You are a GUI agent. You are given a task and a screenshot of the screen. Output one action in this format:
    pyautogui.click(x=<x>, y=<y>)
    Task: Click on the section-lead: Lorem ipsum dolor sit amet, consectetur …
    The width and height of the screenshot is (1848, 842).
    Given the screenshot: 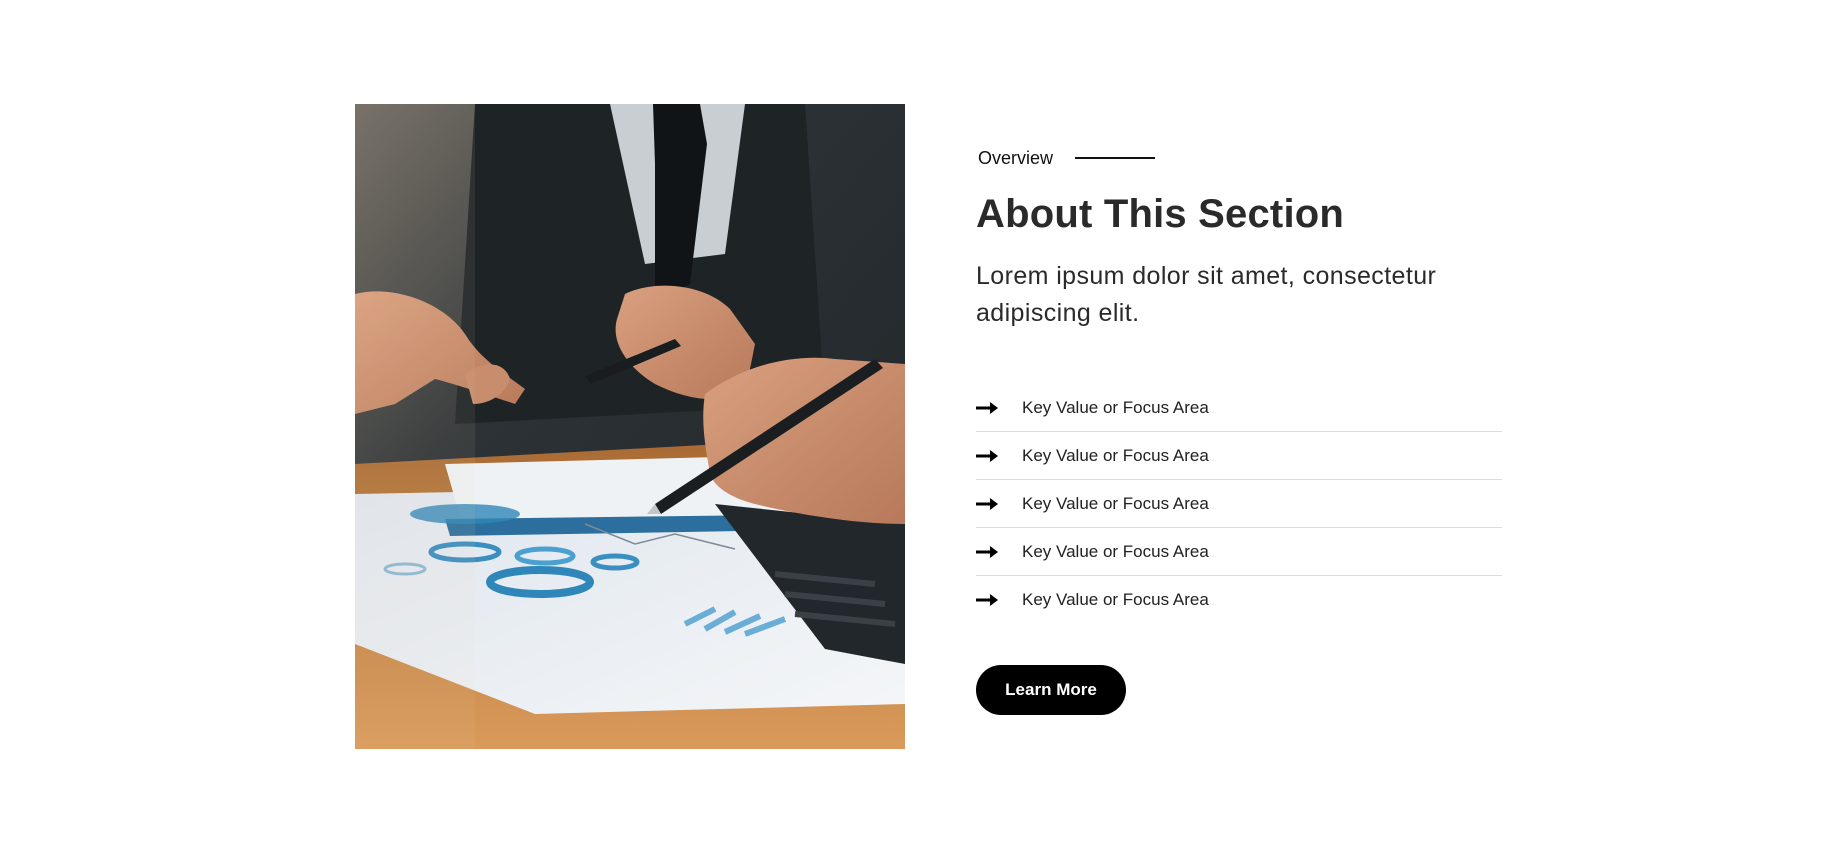 What is the action you would take?
    pyautogui.click(x=1206, y=294)
    